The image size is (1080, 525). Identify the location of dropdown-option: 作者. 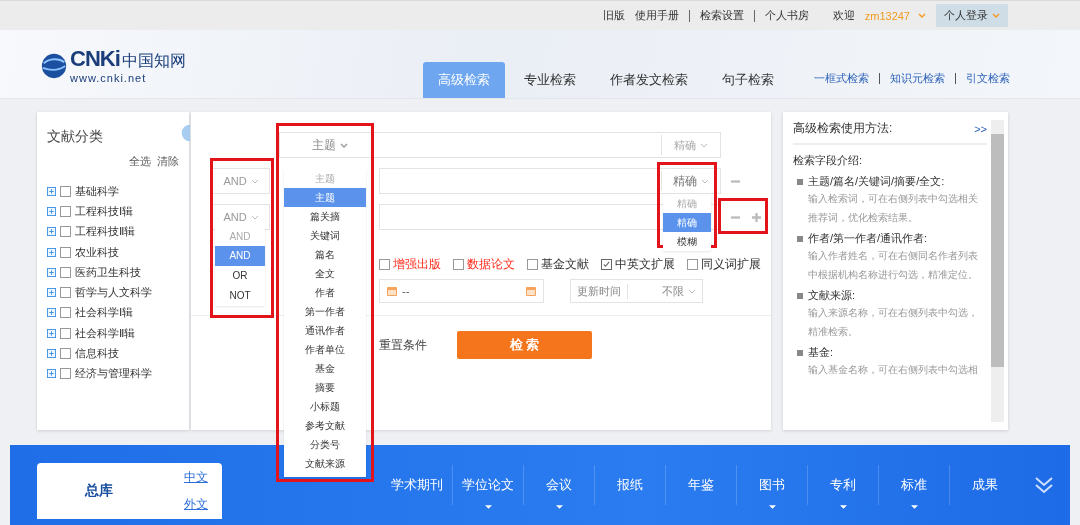
(325, 292).